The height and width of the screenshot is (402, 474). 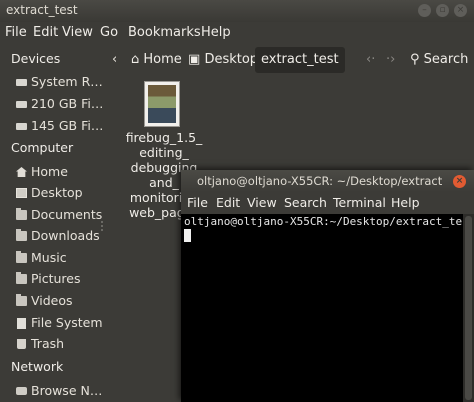 I want to click on sidebar-item-label: Pictures, so click(x=56, y=278).